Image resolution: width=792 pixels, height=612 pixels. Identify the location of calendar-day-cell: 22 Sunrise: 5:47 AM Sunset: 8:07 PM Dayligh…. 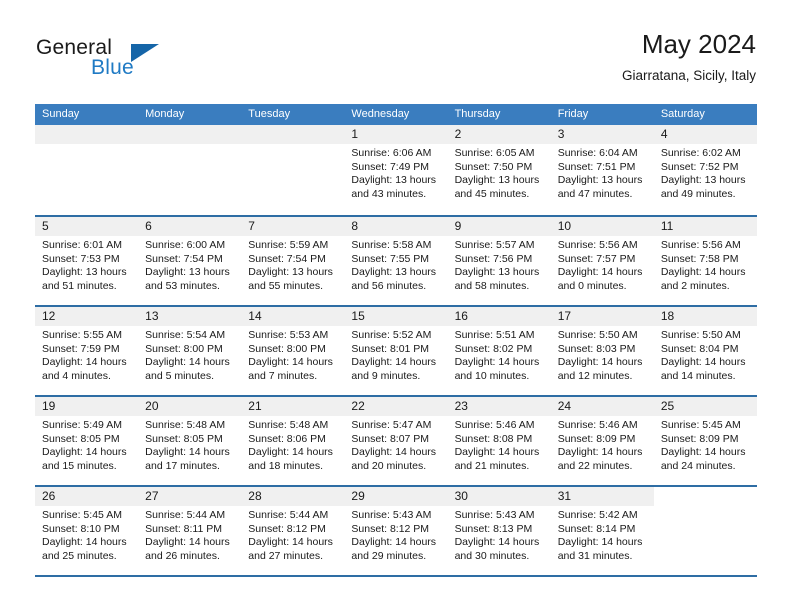
(396, 441).